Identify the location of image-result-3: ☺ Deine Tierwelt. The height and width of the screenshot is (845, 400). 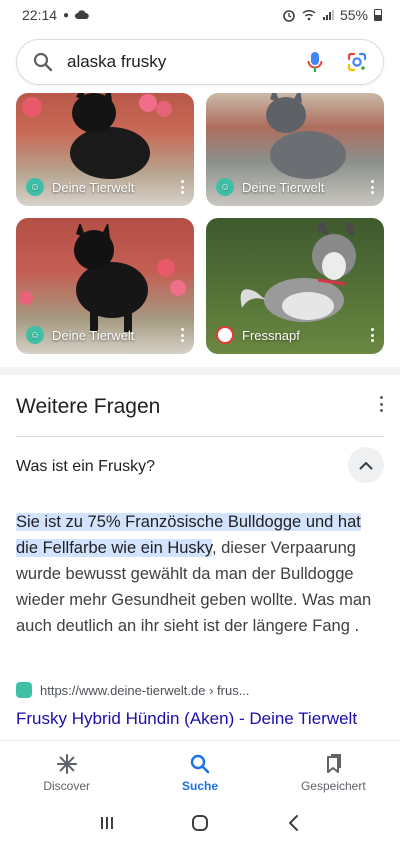
(105, 286).